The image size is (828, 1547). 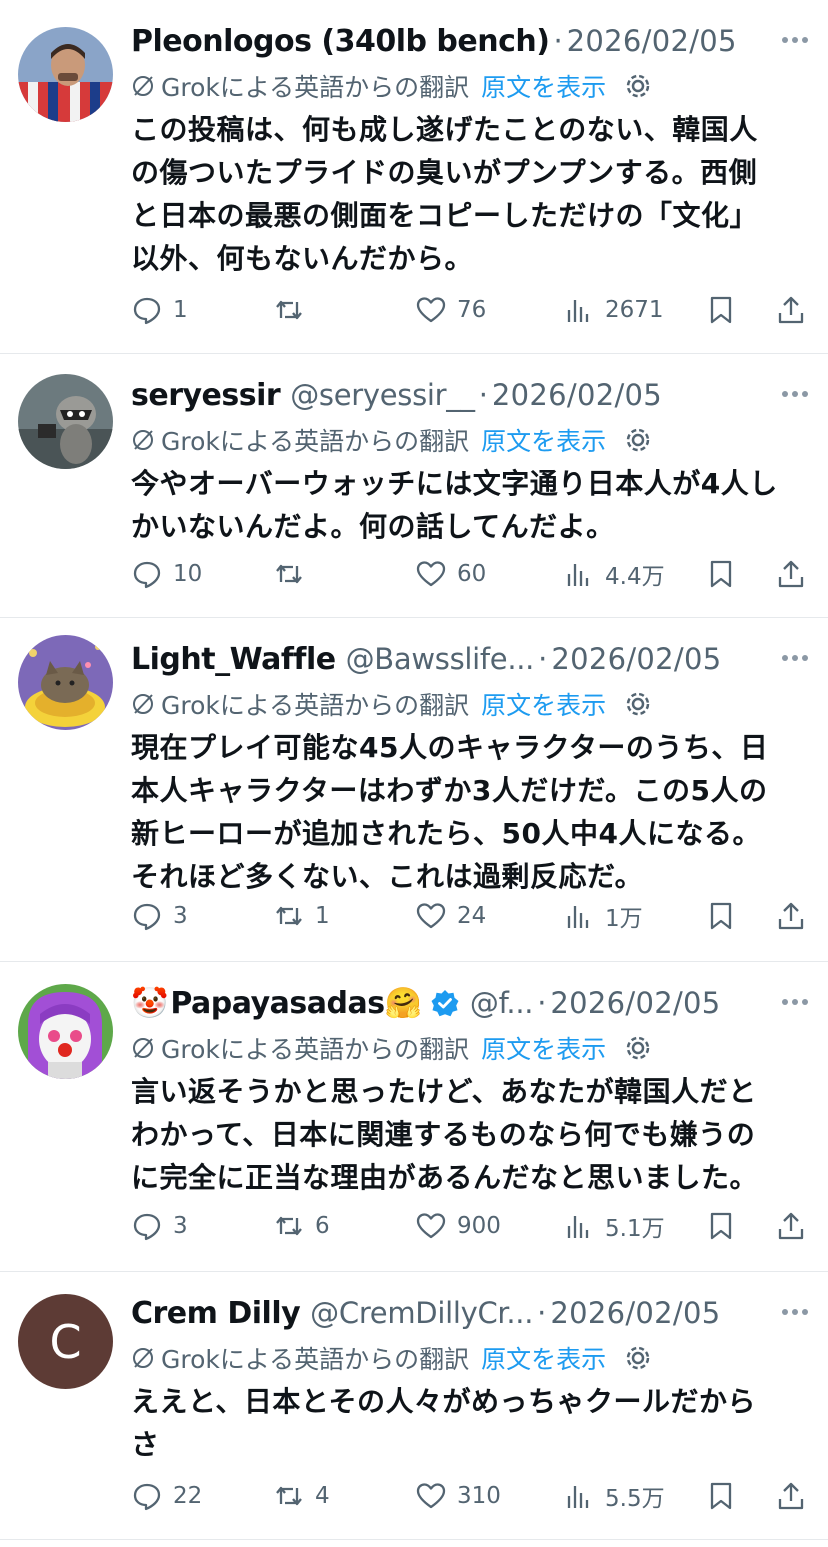 What do you see at coordinates (166, 1496) in the screenshot?
I see `reply-button: 22` at bounding box center [166, 1496].